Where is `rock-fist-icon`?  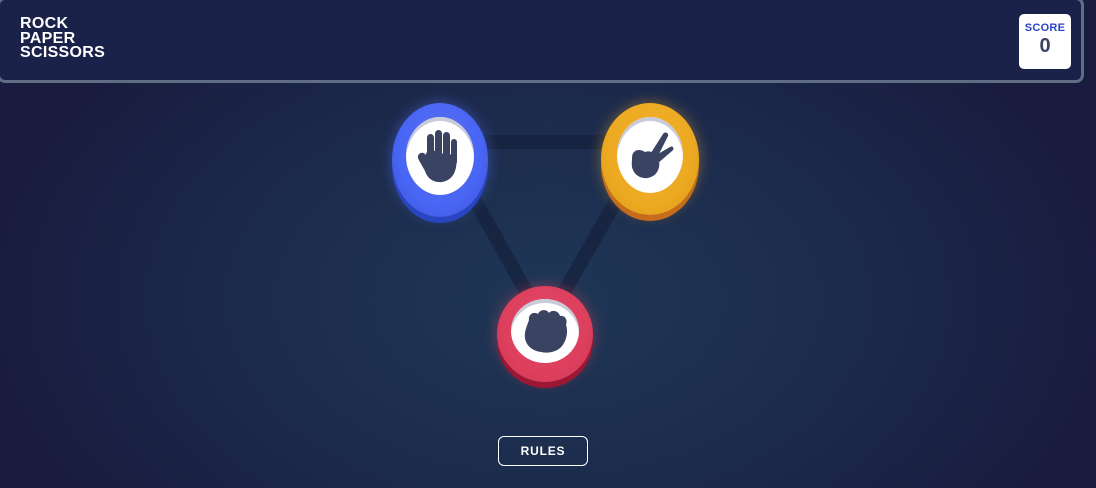 rock-fist-icon is located at coordinates (546, 331).